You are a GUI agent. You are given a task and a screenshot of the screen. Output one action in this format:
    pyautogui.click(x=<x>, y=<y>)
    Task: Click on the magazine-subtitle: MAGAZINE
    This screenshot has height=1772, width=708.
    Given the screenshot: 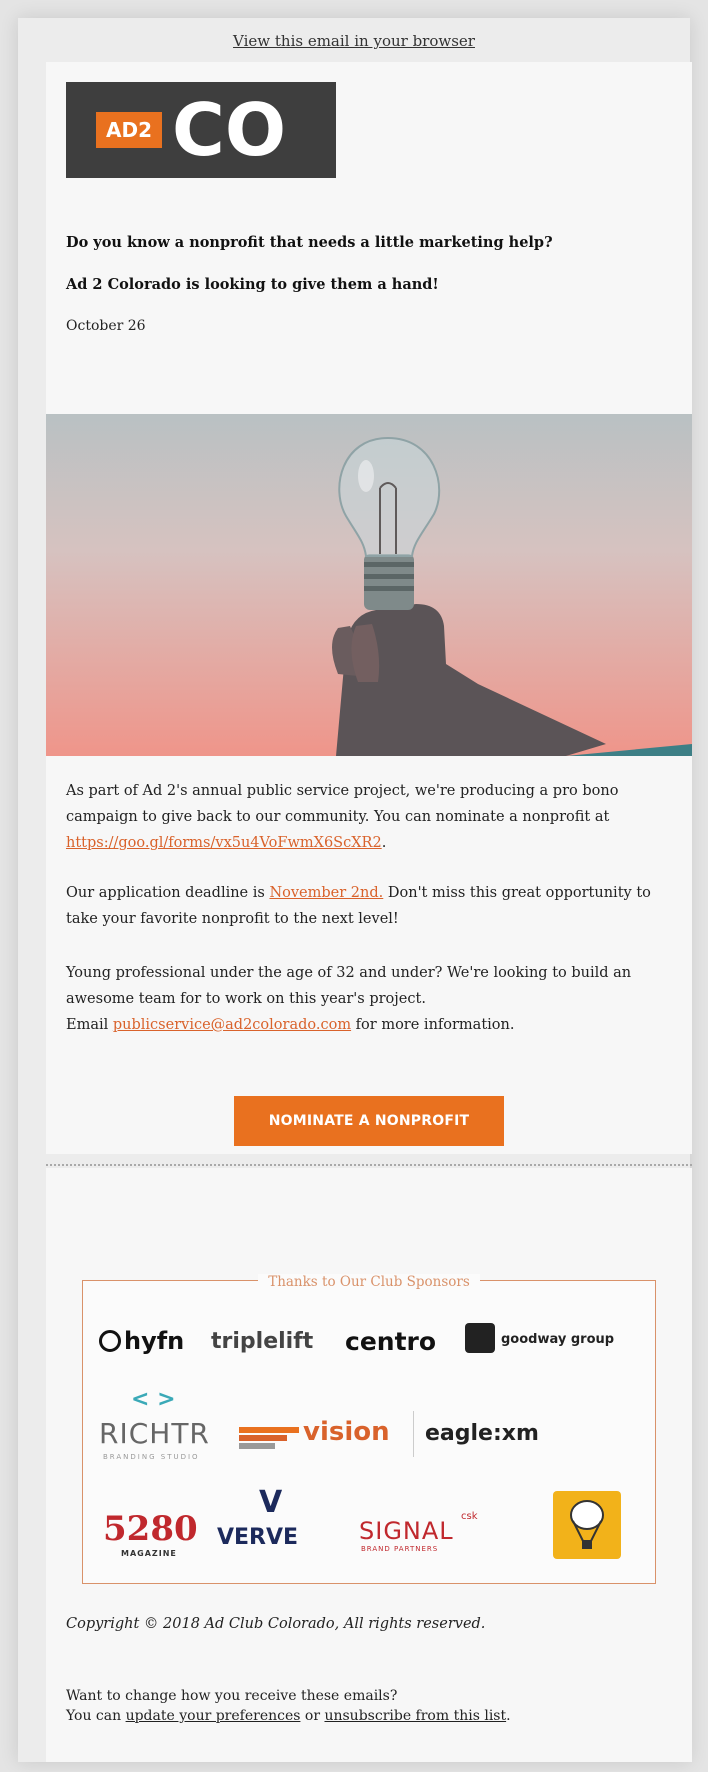 What is the action you would take?
    pyautogui.click(x=149, y=1553)
    